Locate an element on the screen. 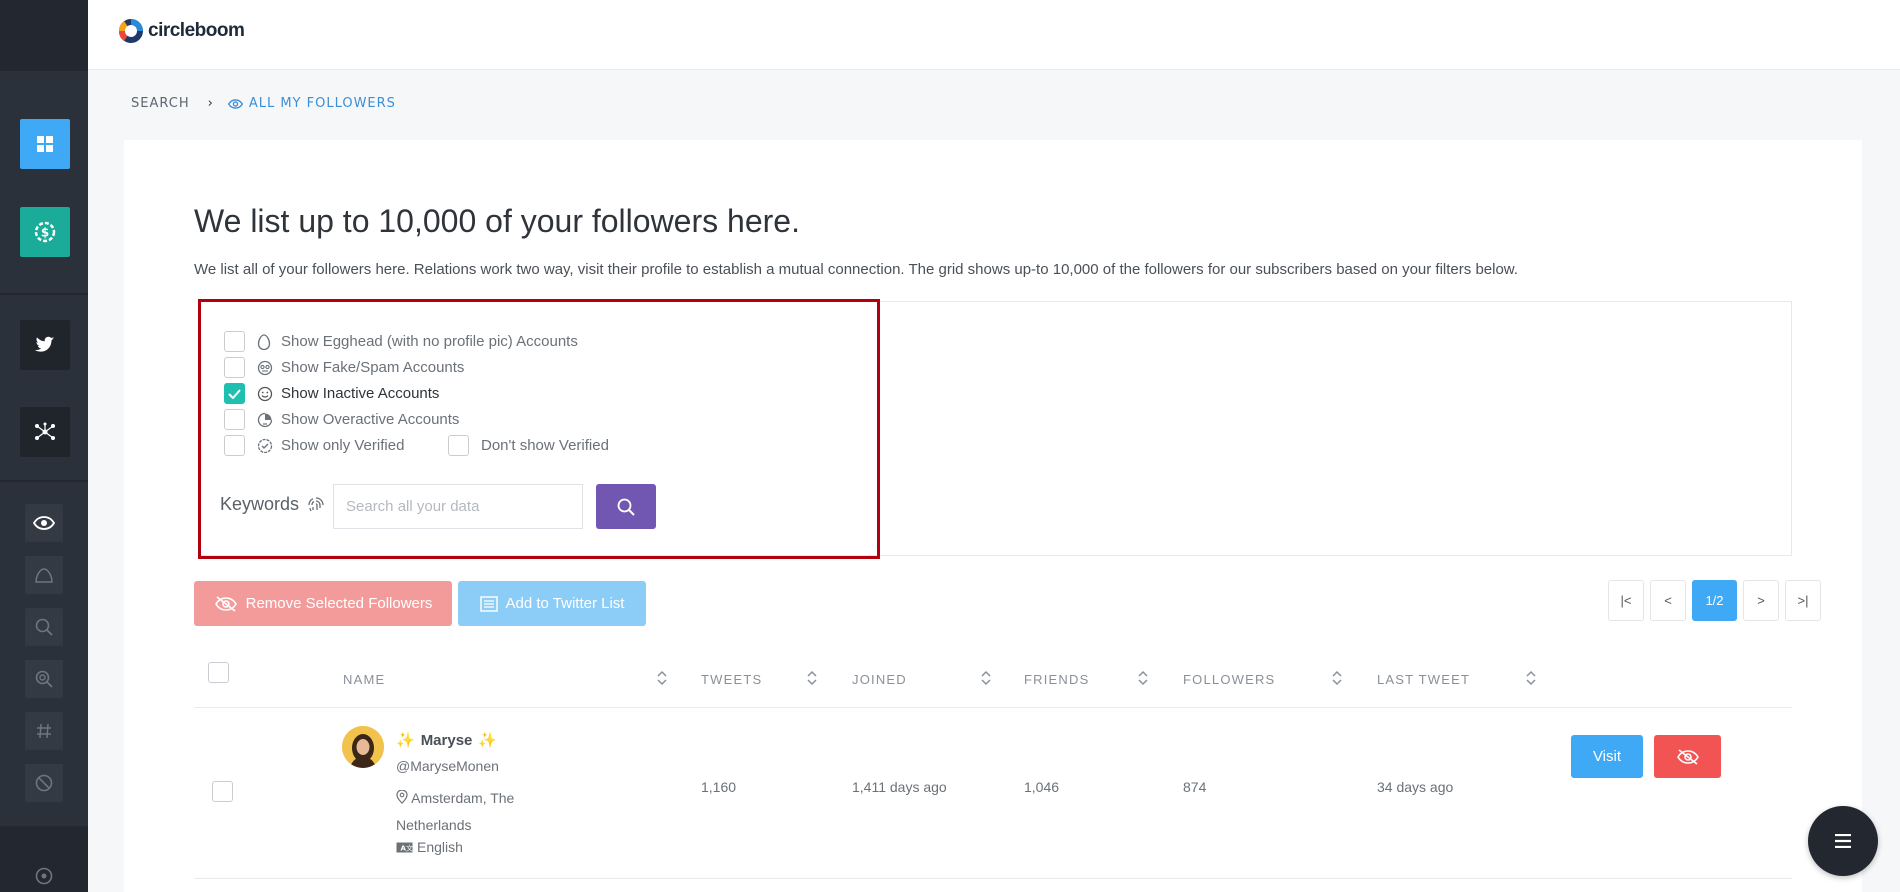  page-current: 1/2 is located at coordinates (1714, 600).